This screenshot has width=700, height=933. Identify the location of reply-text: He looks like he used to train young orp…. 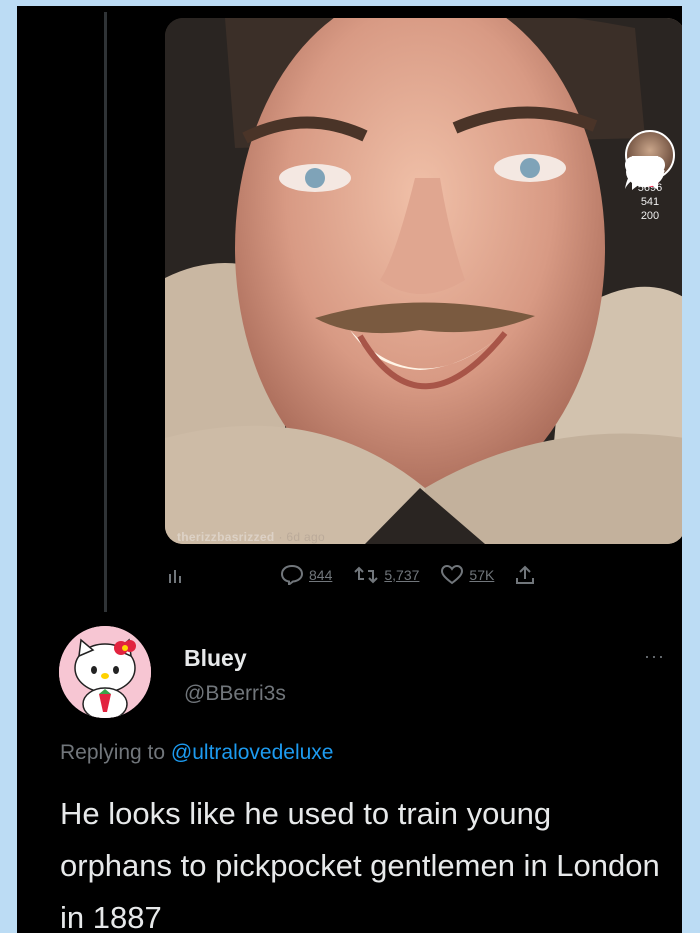
(360, 864).